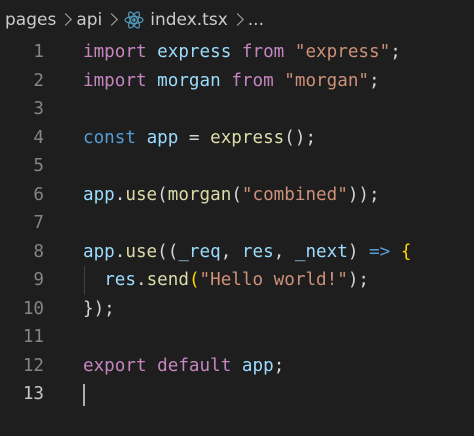  I want to click on code-token: ));, so click(363, 194).